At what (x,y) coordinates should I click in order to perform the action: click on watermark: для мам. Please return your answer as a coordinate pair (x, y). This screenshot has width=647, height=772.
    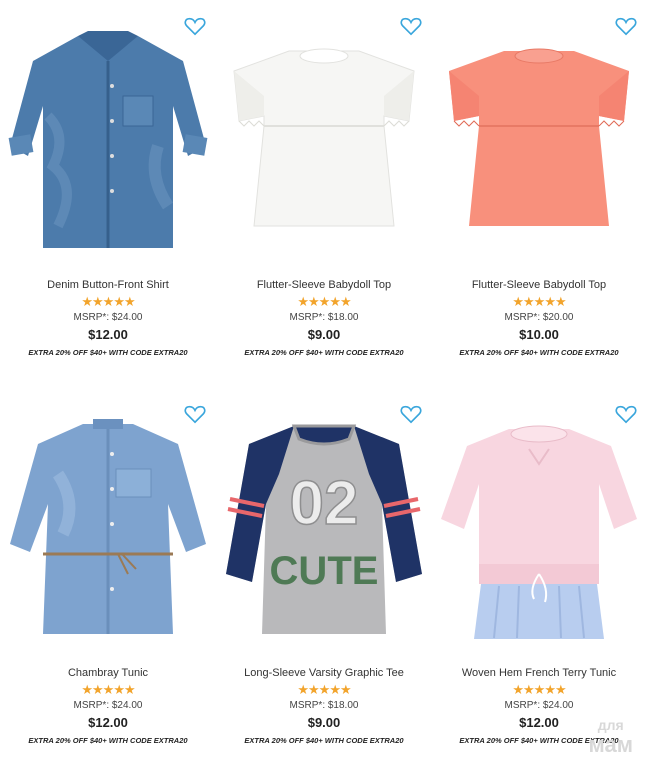
    Looking at the image, I should click on (611, 736).